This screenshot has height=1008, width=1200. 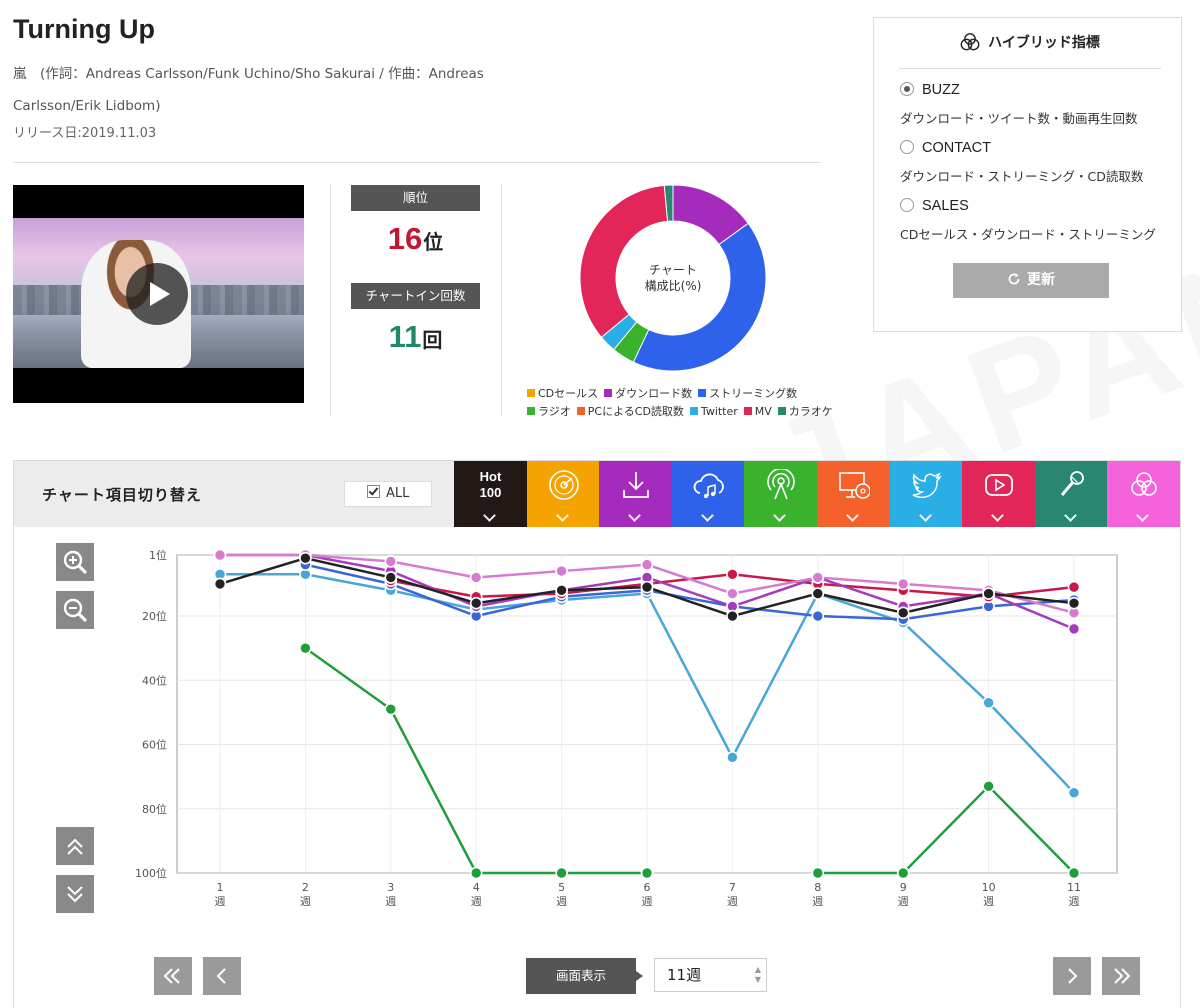 What do you see at coordinates (398, 493) in the screenshot?
I see `all-label: ALL` at bounding box center [398, 493].